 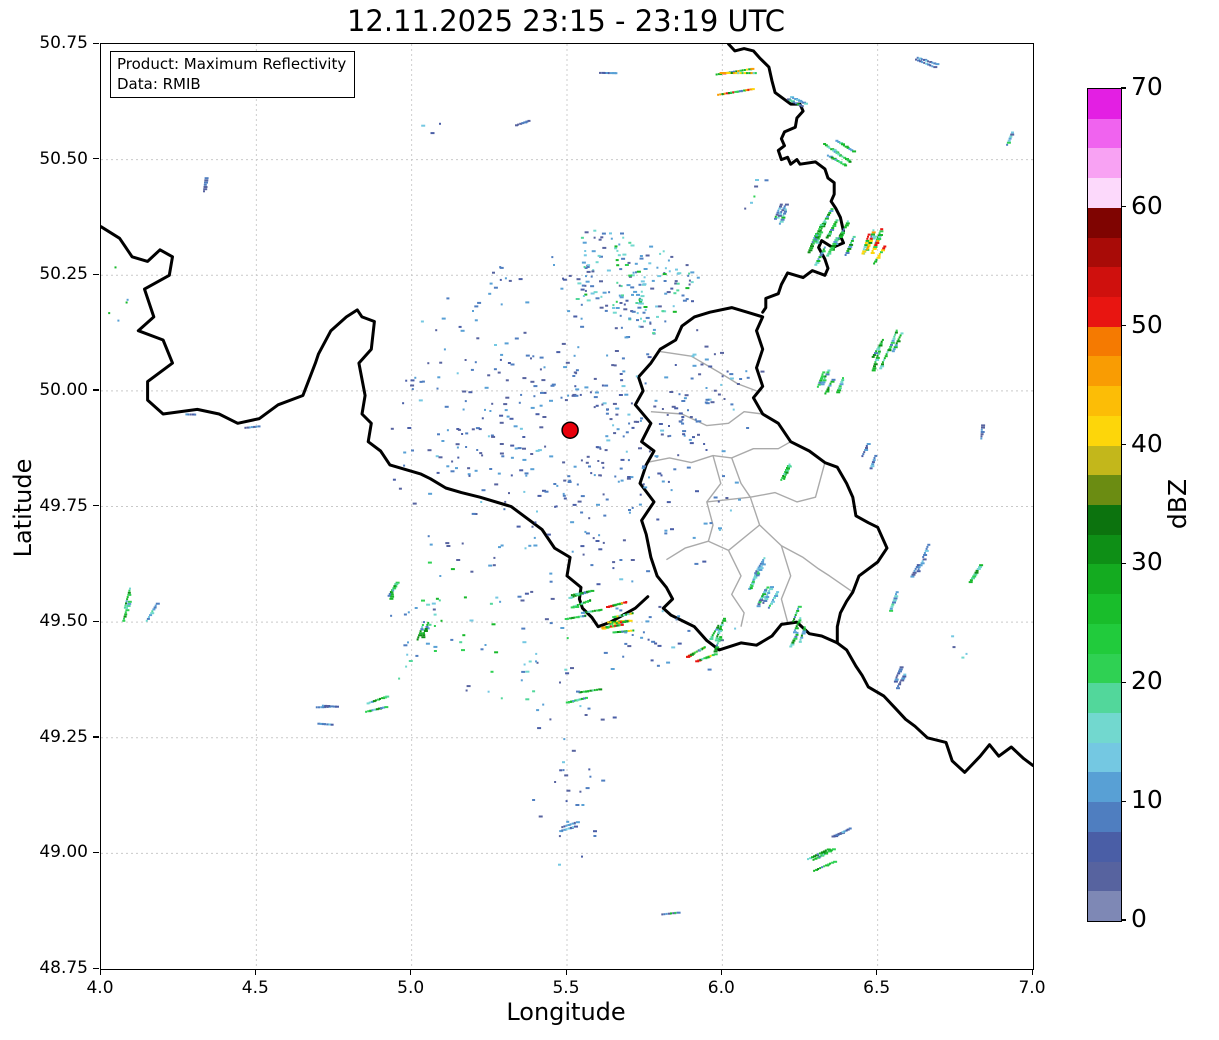 What do you see at coordinates (63, 852) in the screenshot?
I see `y-tick-label: 49.00` at bounding box center [63, 852].